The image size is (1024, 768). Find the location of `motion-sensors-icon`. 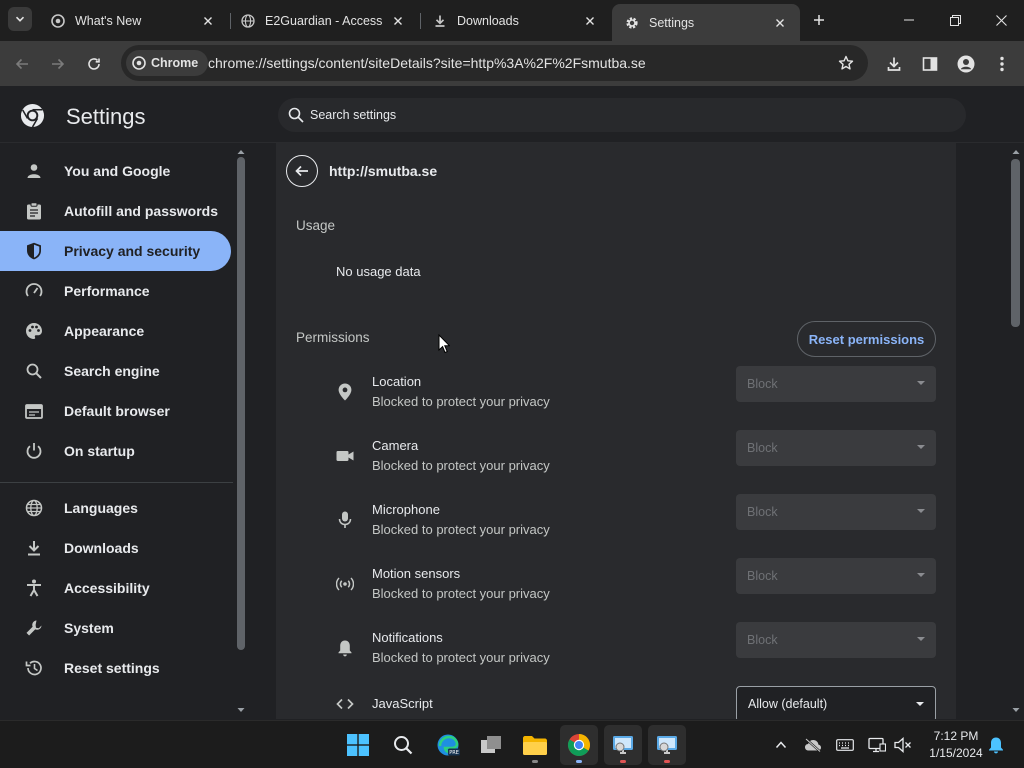

motion-sensors-icon is located at coordinates (345, 584).